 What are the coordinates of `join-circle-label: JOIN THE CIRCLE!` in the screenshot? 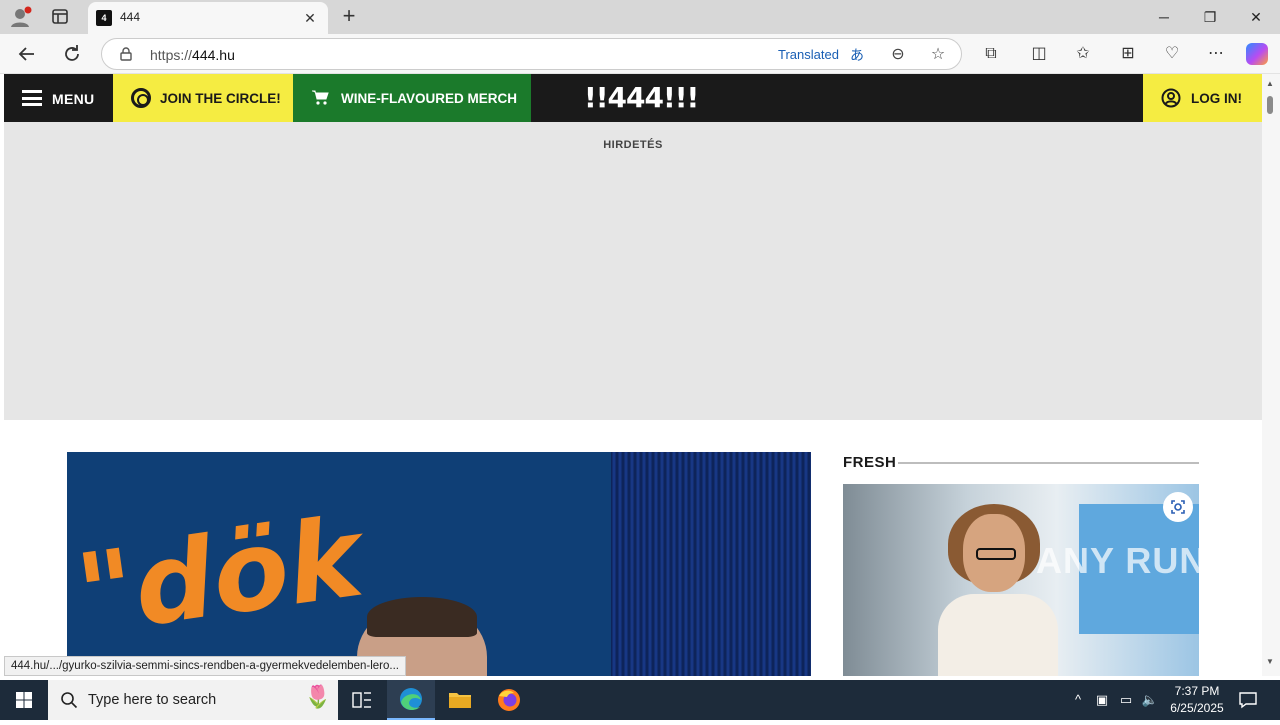 It's located at (220, 98).